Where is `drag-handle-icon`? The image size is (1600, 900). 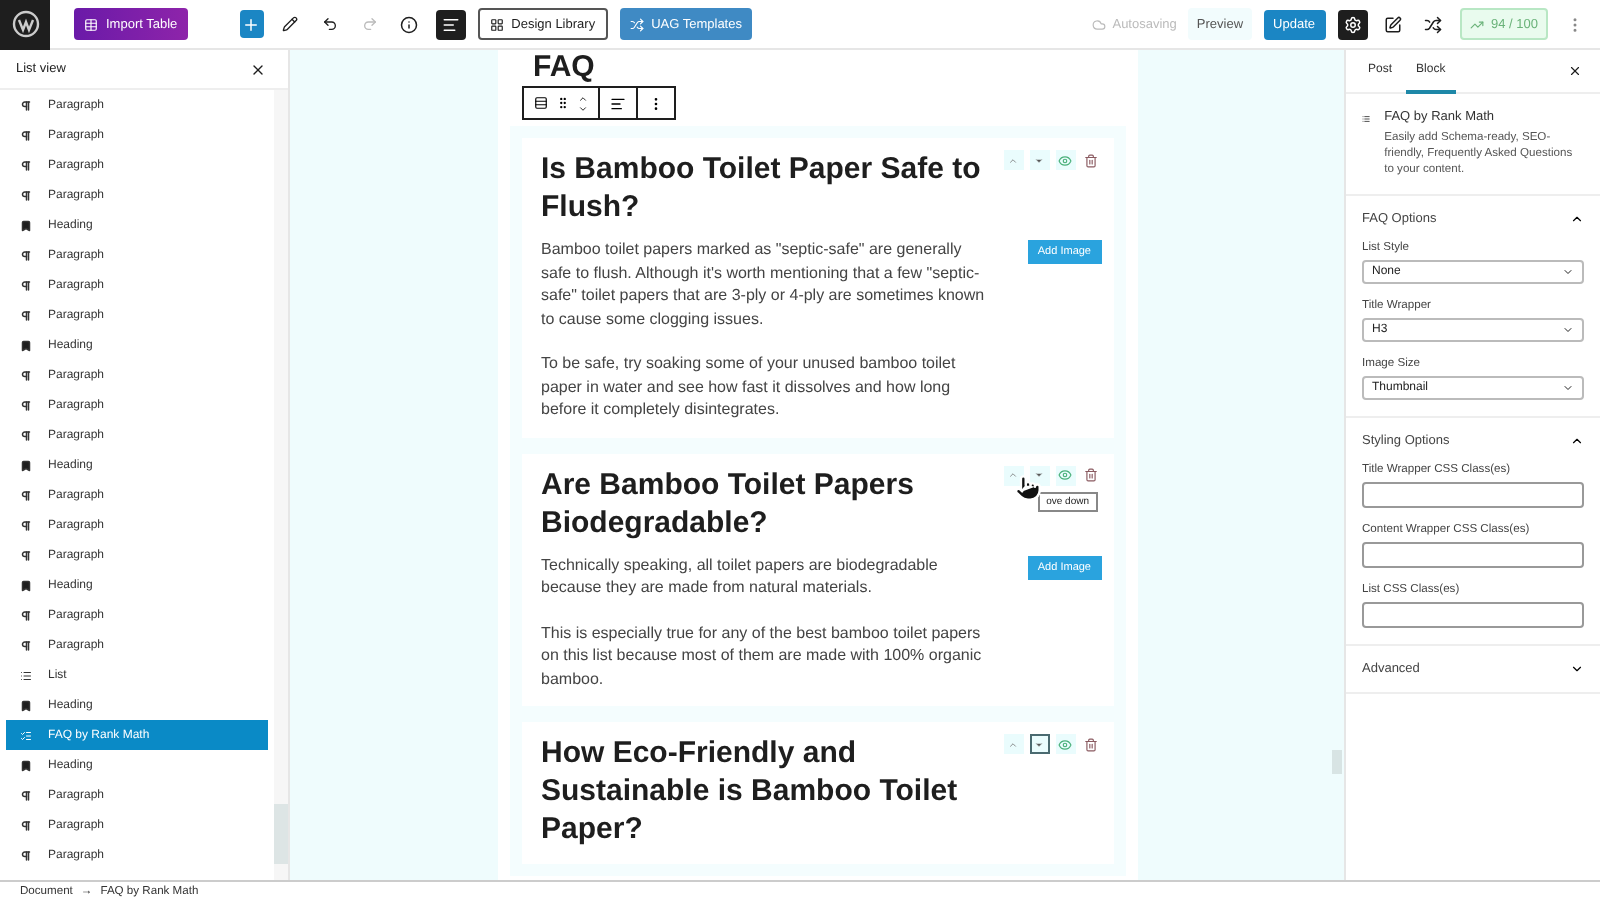
drag-handle-icon is located at coordinates (562, 103).